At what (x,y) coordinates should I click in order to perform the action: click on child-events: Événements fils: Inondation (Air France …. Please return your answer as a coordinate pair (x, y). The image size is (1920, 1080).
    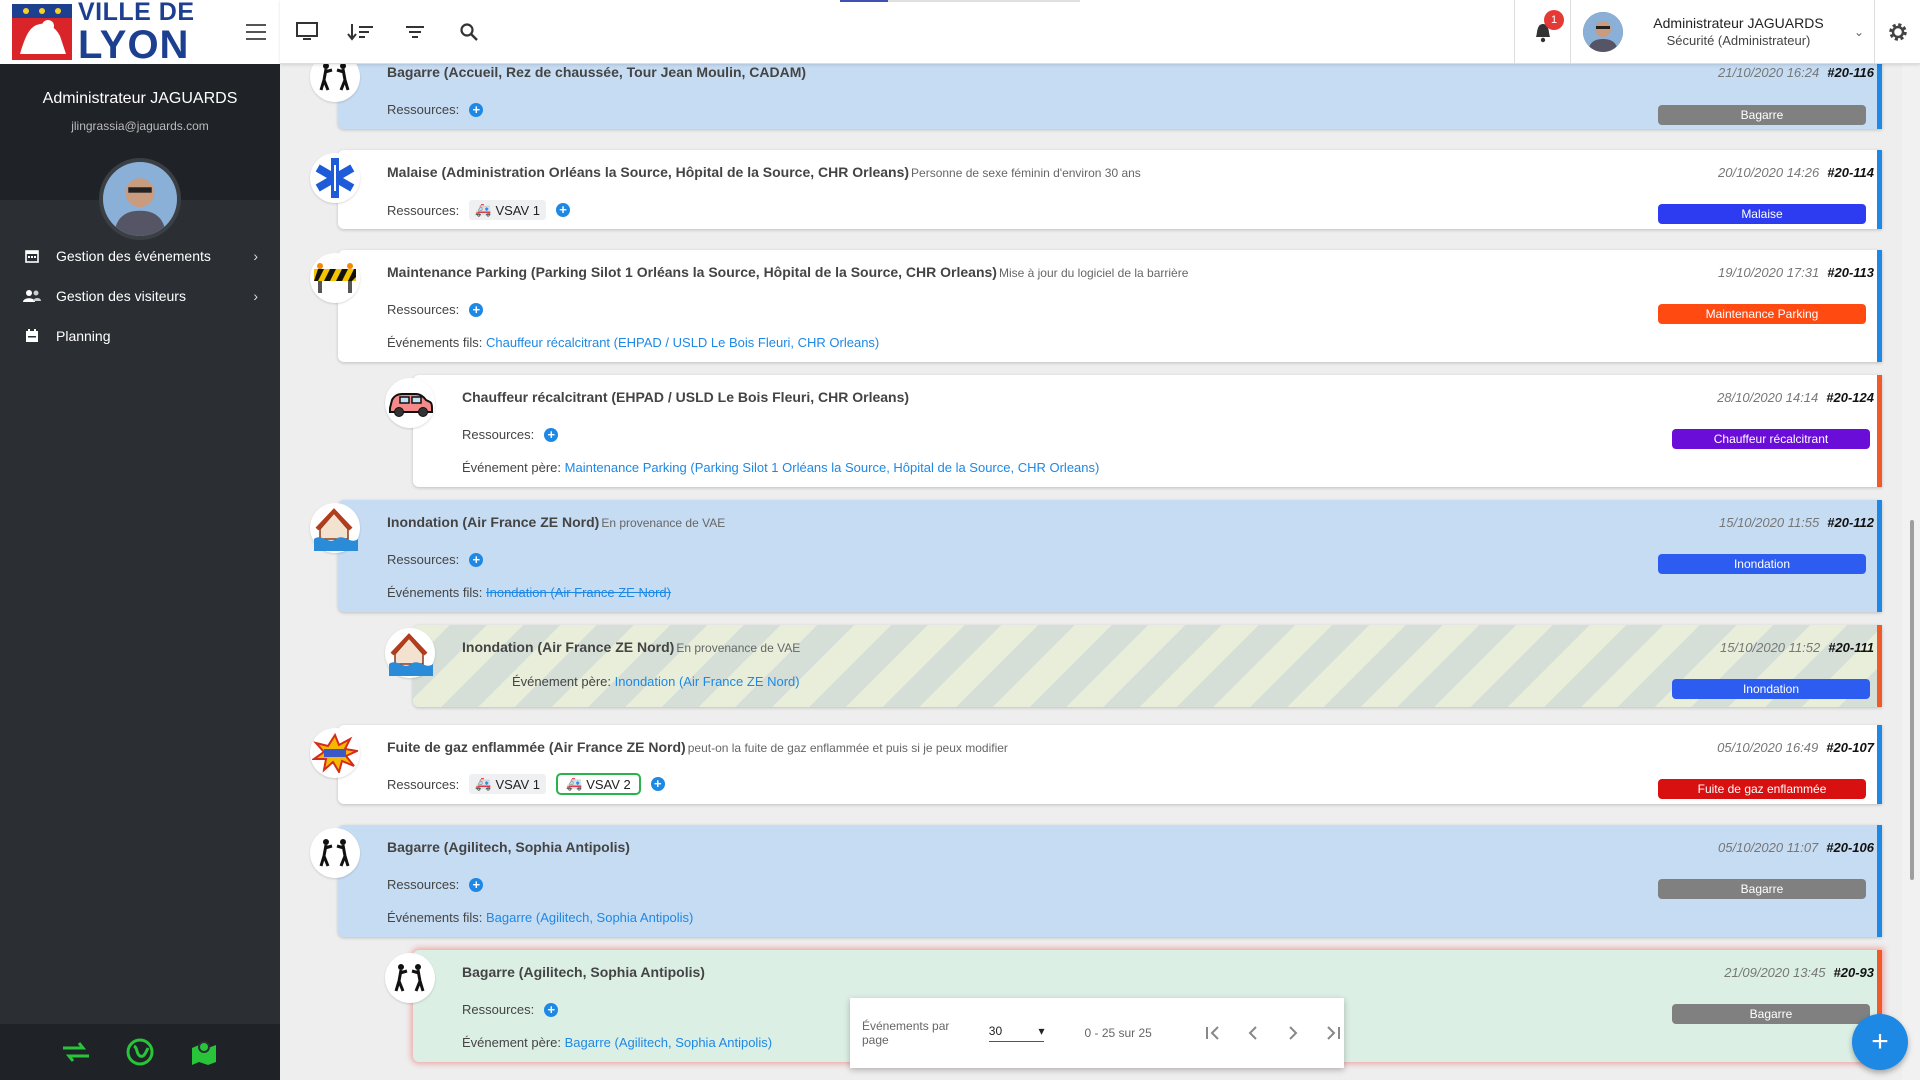
    Looking at the image, I should click on (529, 592).